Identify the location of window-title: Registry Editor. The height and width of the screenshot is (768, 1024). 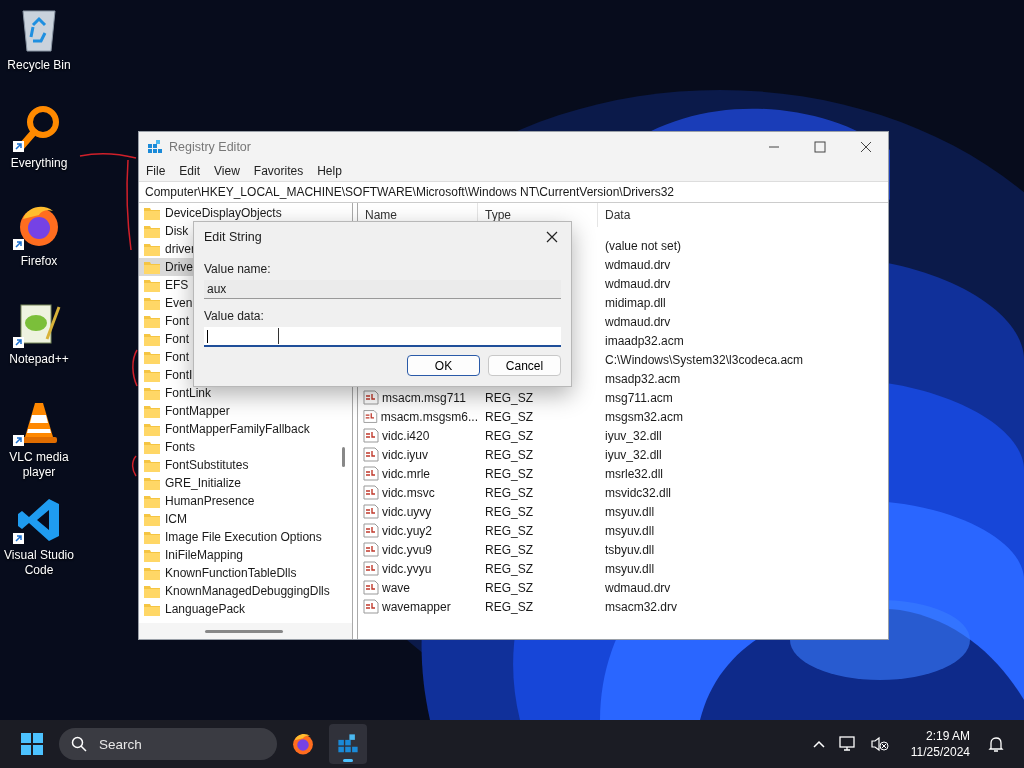
(210, 146).